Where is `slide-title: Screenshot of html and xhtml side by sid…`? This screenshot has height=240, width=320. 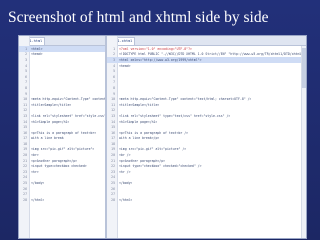 slide-title: Screenshot of html and xhtml side by sid… is located at coordinates (138, 17).